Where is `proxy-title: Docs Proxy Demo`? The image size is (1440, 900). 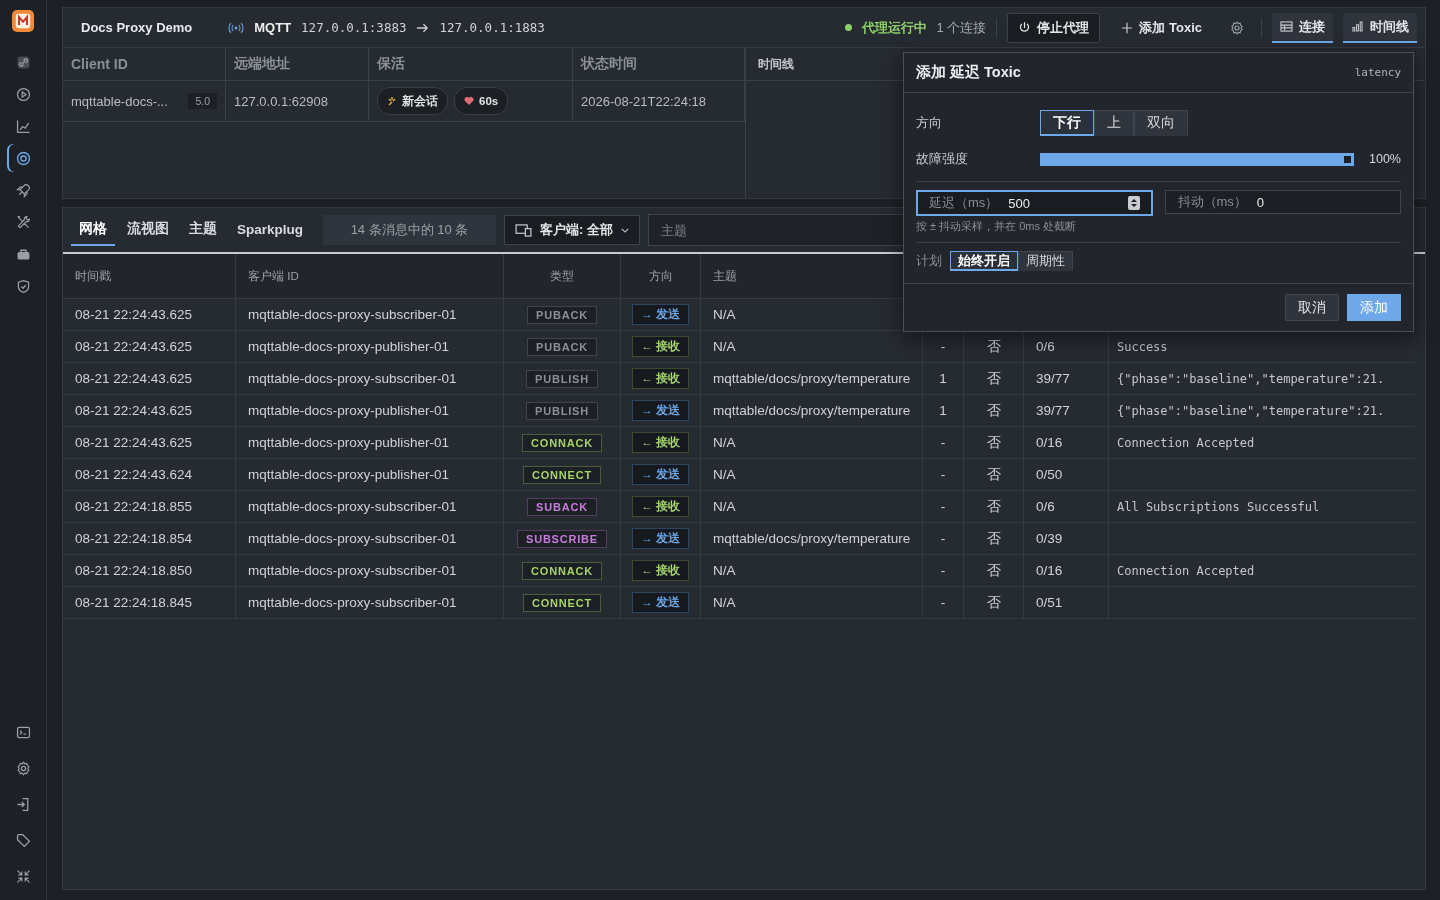
proxy-title: Docs Proxy Demo is located at coordinates (137, 27).